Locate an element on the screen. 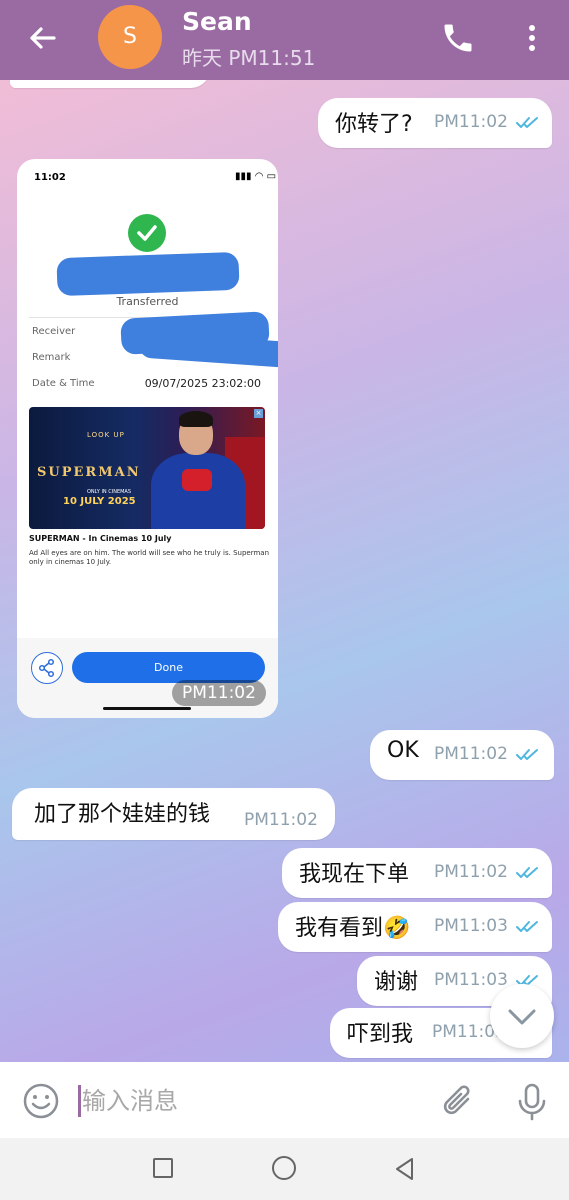 This screenshot has height=1200, width=569. ad-hero-body is located at coordinates (198, 491).